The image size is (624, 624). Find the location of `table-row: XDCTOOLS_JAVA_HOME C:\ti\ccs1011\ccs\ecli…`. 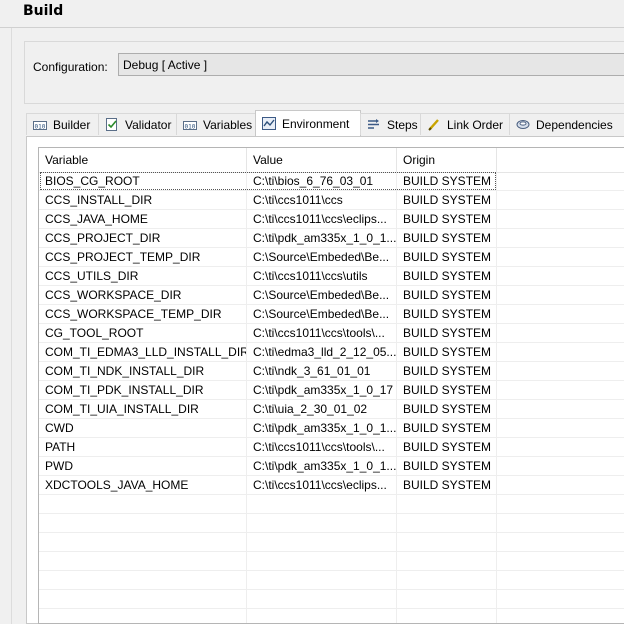

table-row: XDCTOOLS_JAVA_HOME C:\ti\ccs1011\ccs\ecli… is located at coordinates (331, 485).